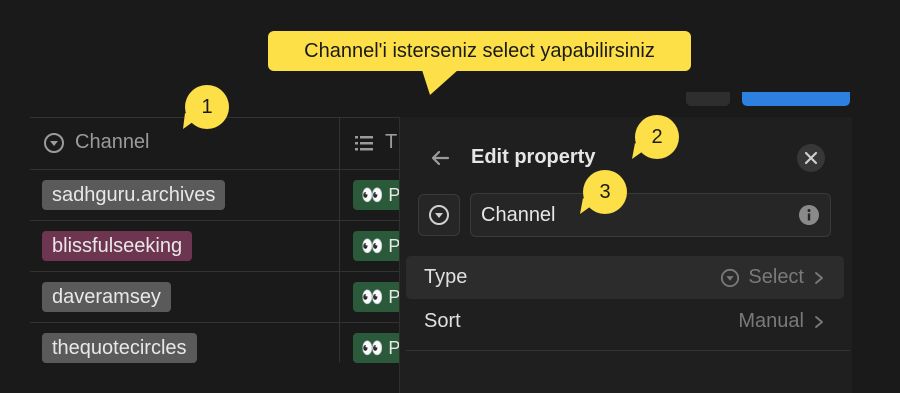 The width and height of the screenshot is (900, 393). Describe the element at coordinates (214, 169) in the screenshot. I see `header-bottom-border` at that location.